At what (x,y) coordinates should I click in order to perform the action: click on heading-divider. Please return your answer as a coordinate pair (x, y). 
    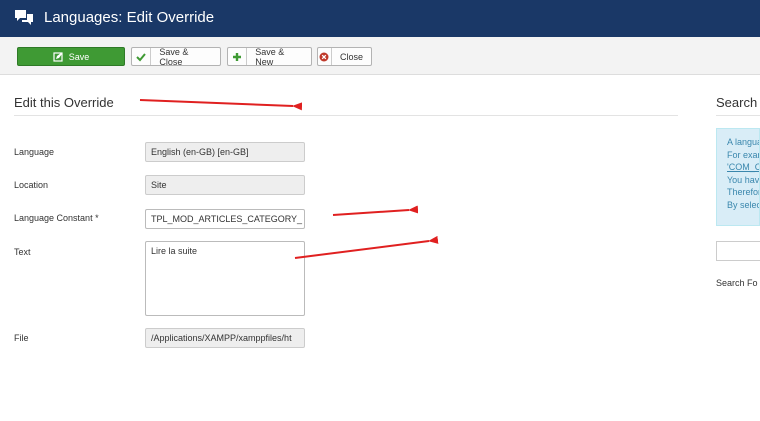
    Looking at the image, I should click on (346, 115).